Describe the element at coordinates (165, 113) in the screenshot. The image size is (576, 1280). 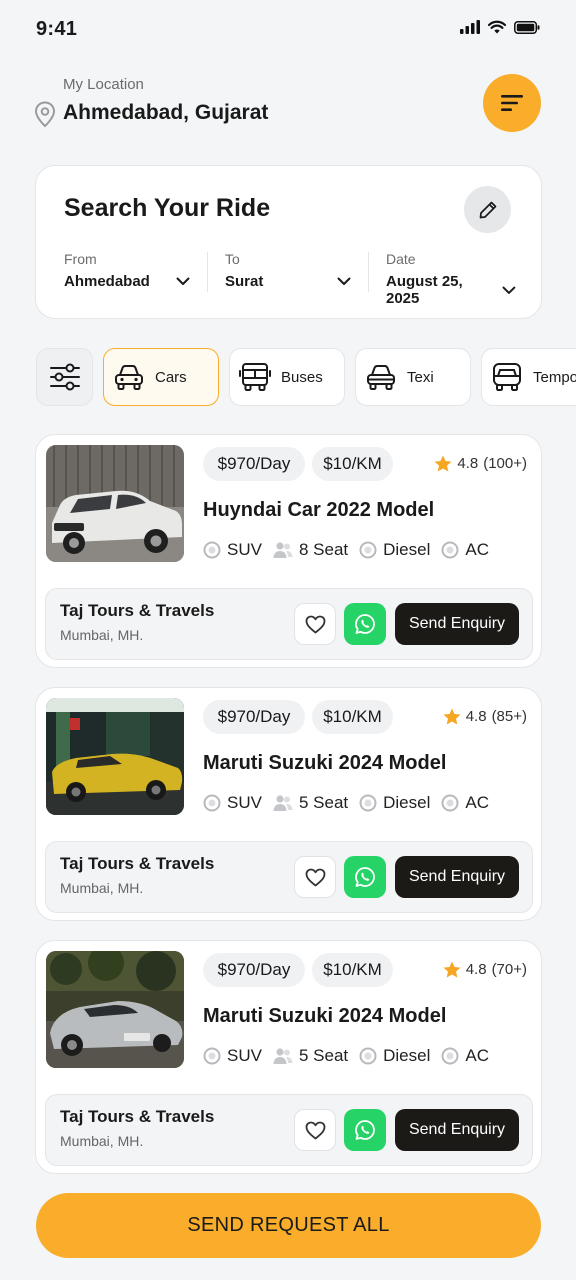
I see `location-value: Ahmedabad, Gujarat` at that location.